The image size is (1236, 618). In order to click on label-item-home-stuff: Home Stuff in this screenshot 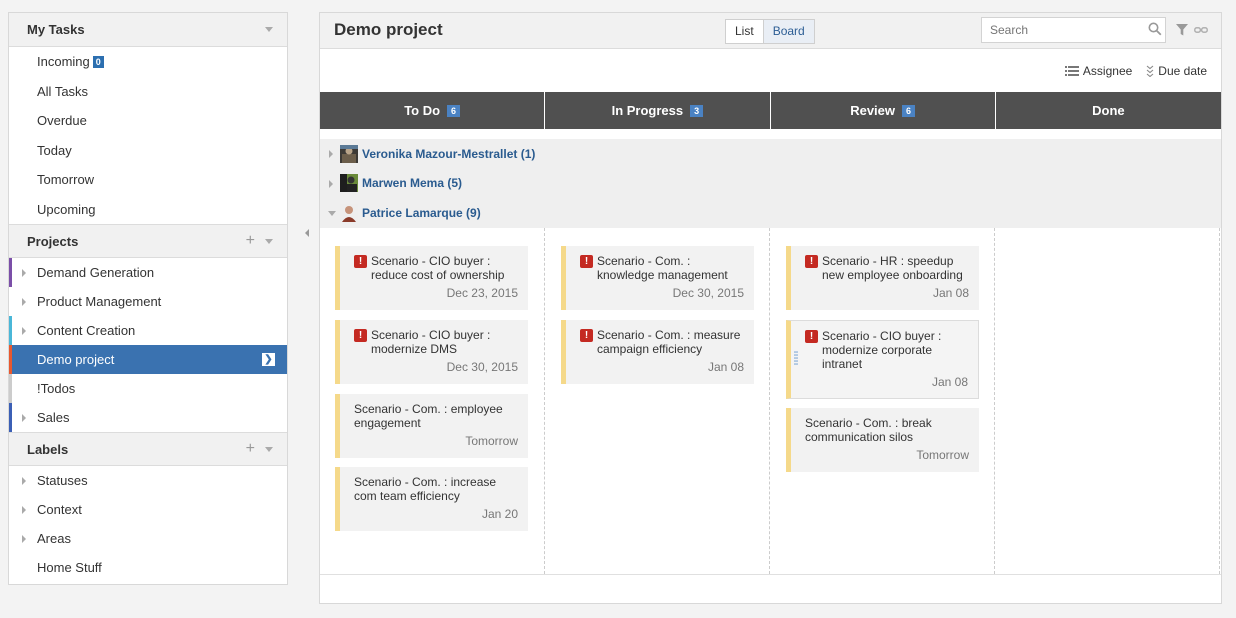, I will do `click(148, 567)`.